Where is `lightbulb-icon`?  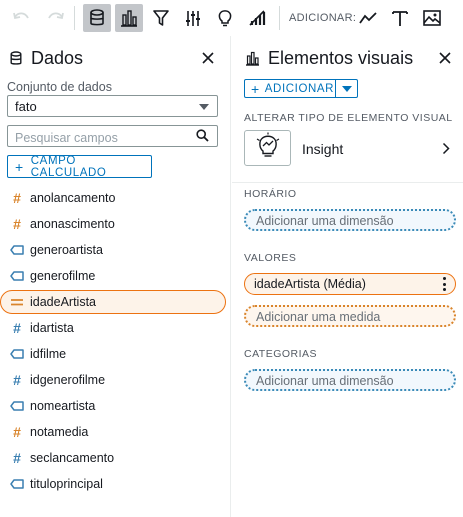 lightbulb-icon is located at coordinates (225, 18).